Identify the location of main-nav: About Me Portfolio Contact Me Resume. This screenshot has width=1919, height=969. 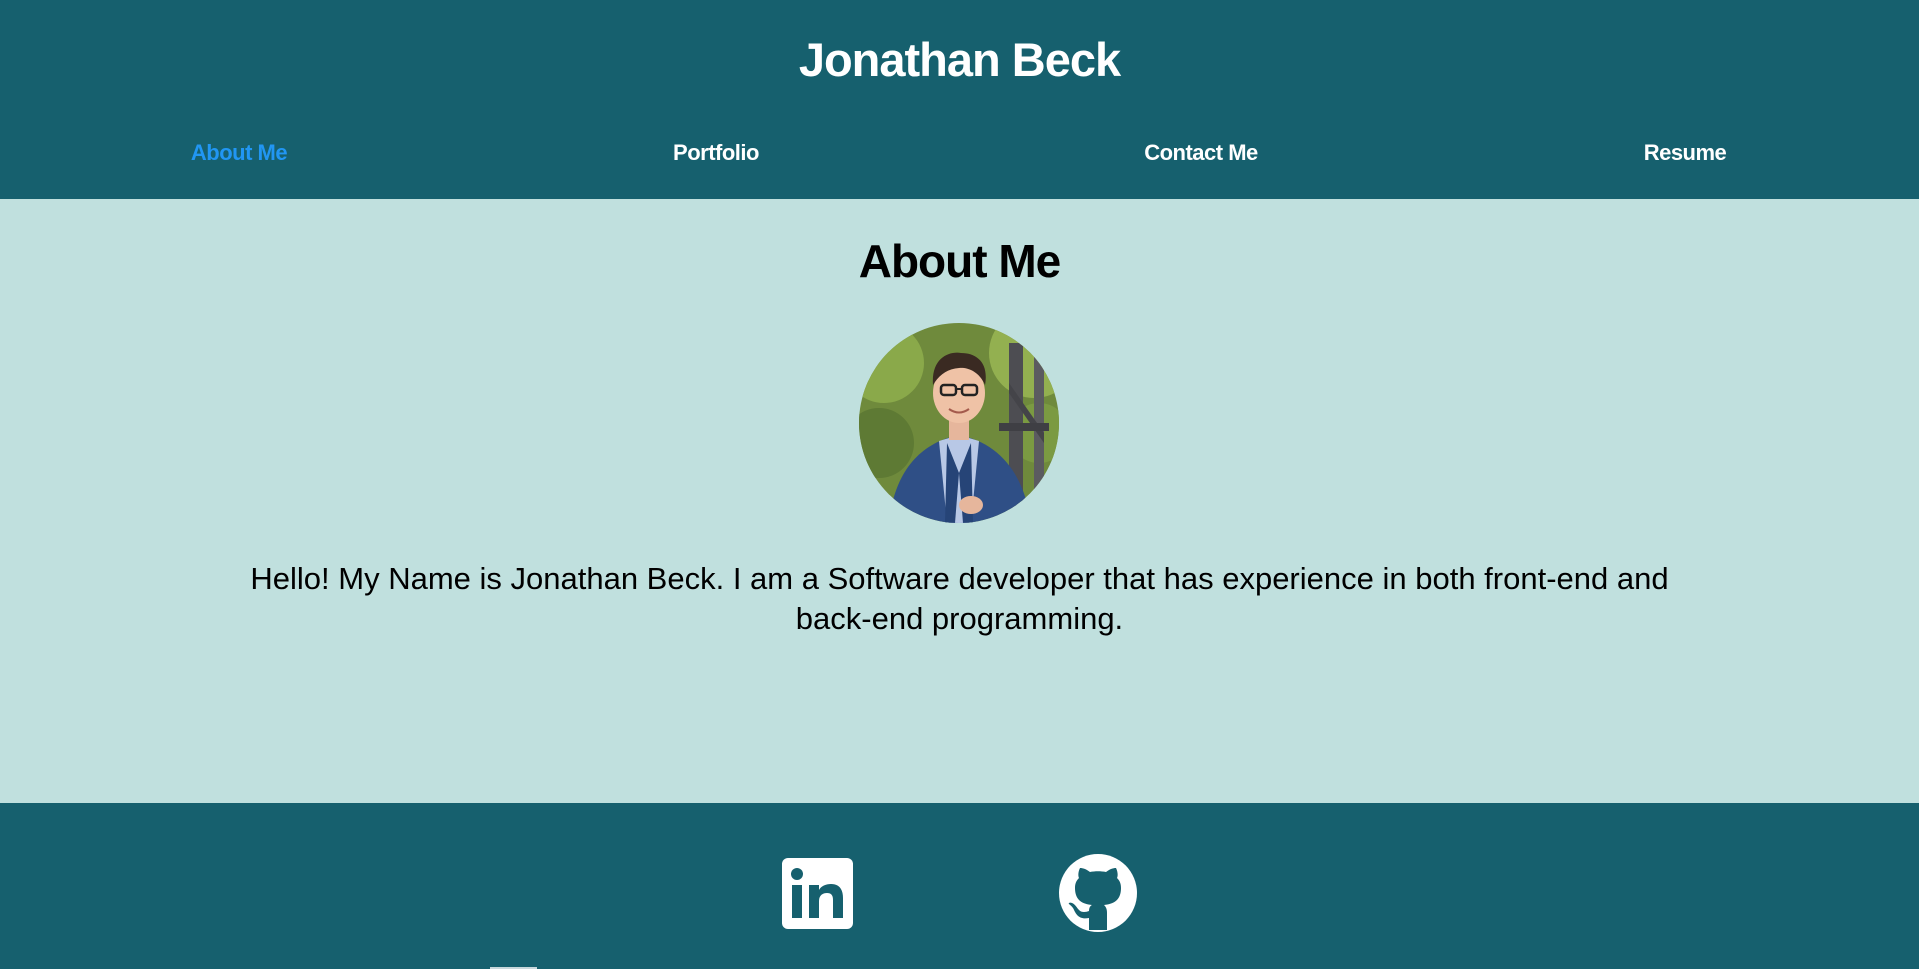
(959, 158).